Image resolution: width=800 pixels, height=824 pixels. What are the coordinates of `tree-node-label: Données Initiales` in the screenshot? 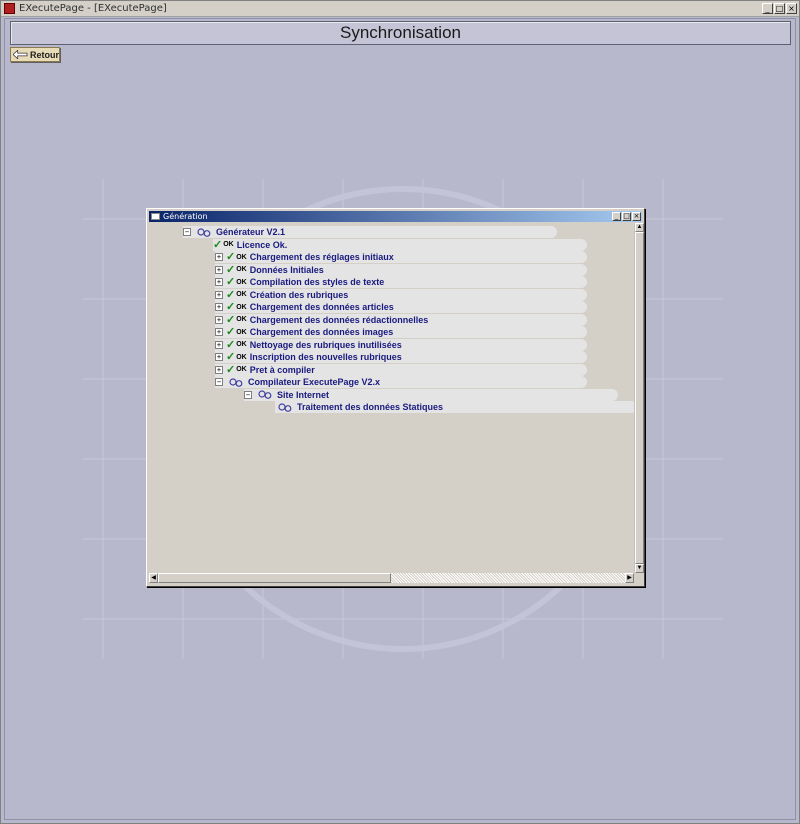 It's located at (286, 269).